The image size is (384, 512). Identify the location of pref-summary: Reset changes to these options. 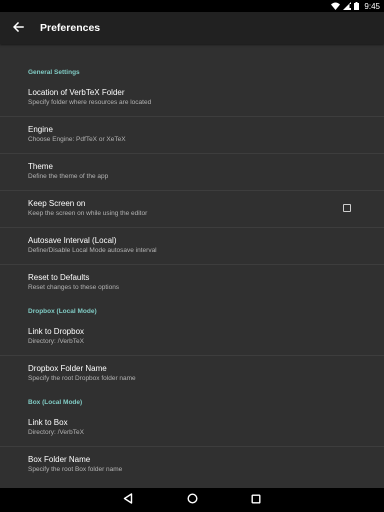
(74, 287).